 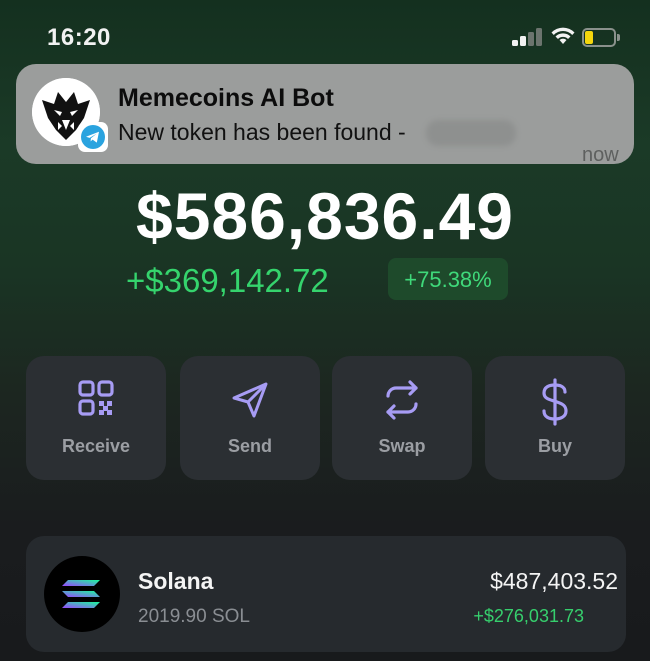 I want to click on swap-label: Swap, so click(x=402, y=446).